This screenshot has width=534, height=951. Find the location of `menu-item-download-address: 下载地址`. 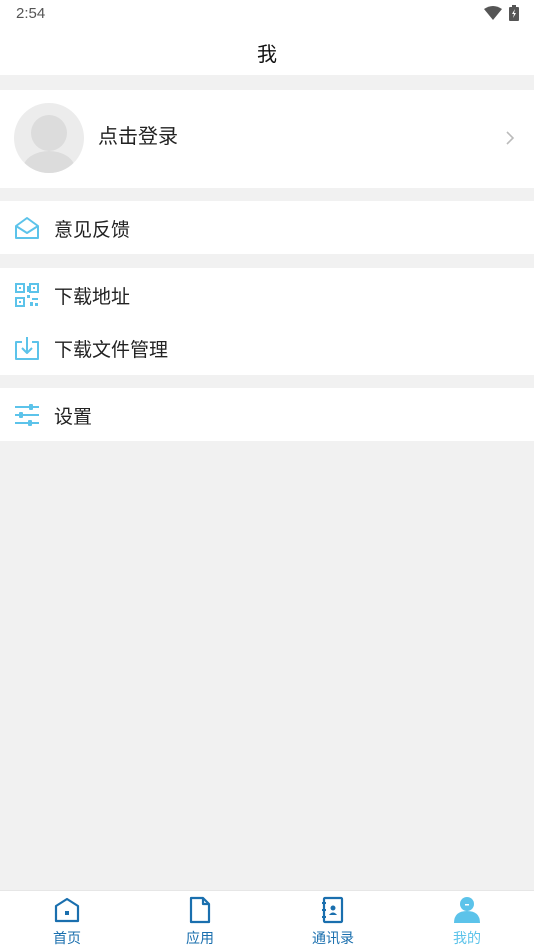

menu-item-download-address: 下载地址 is located at coordinates (267, 294).